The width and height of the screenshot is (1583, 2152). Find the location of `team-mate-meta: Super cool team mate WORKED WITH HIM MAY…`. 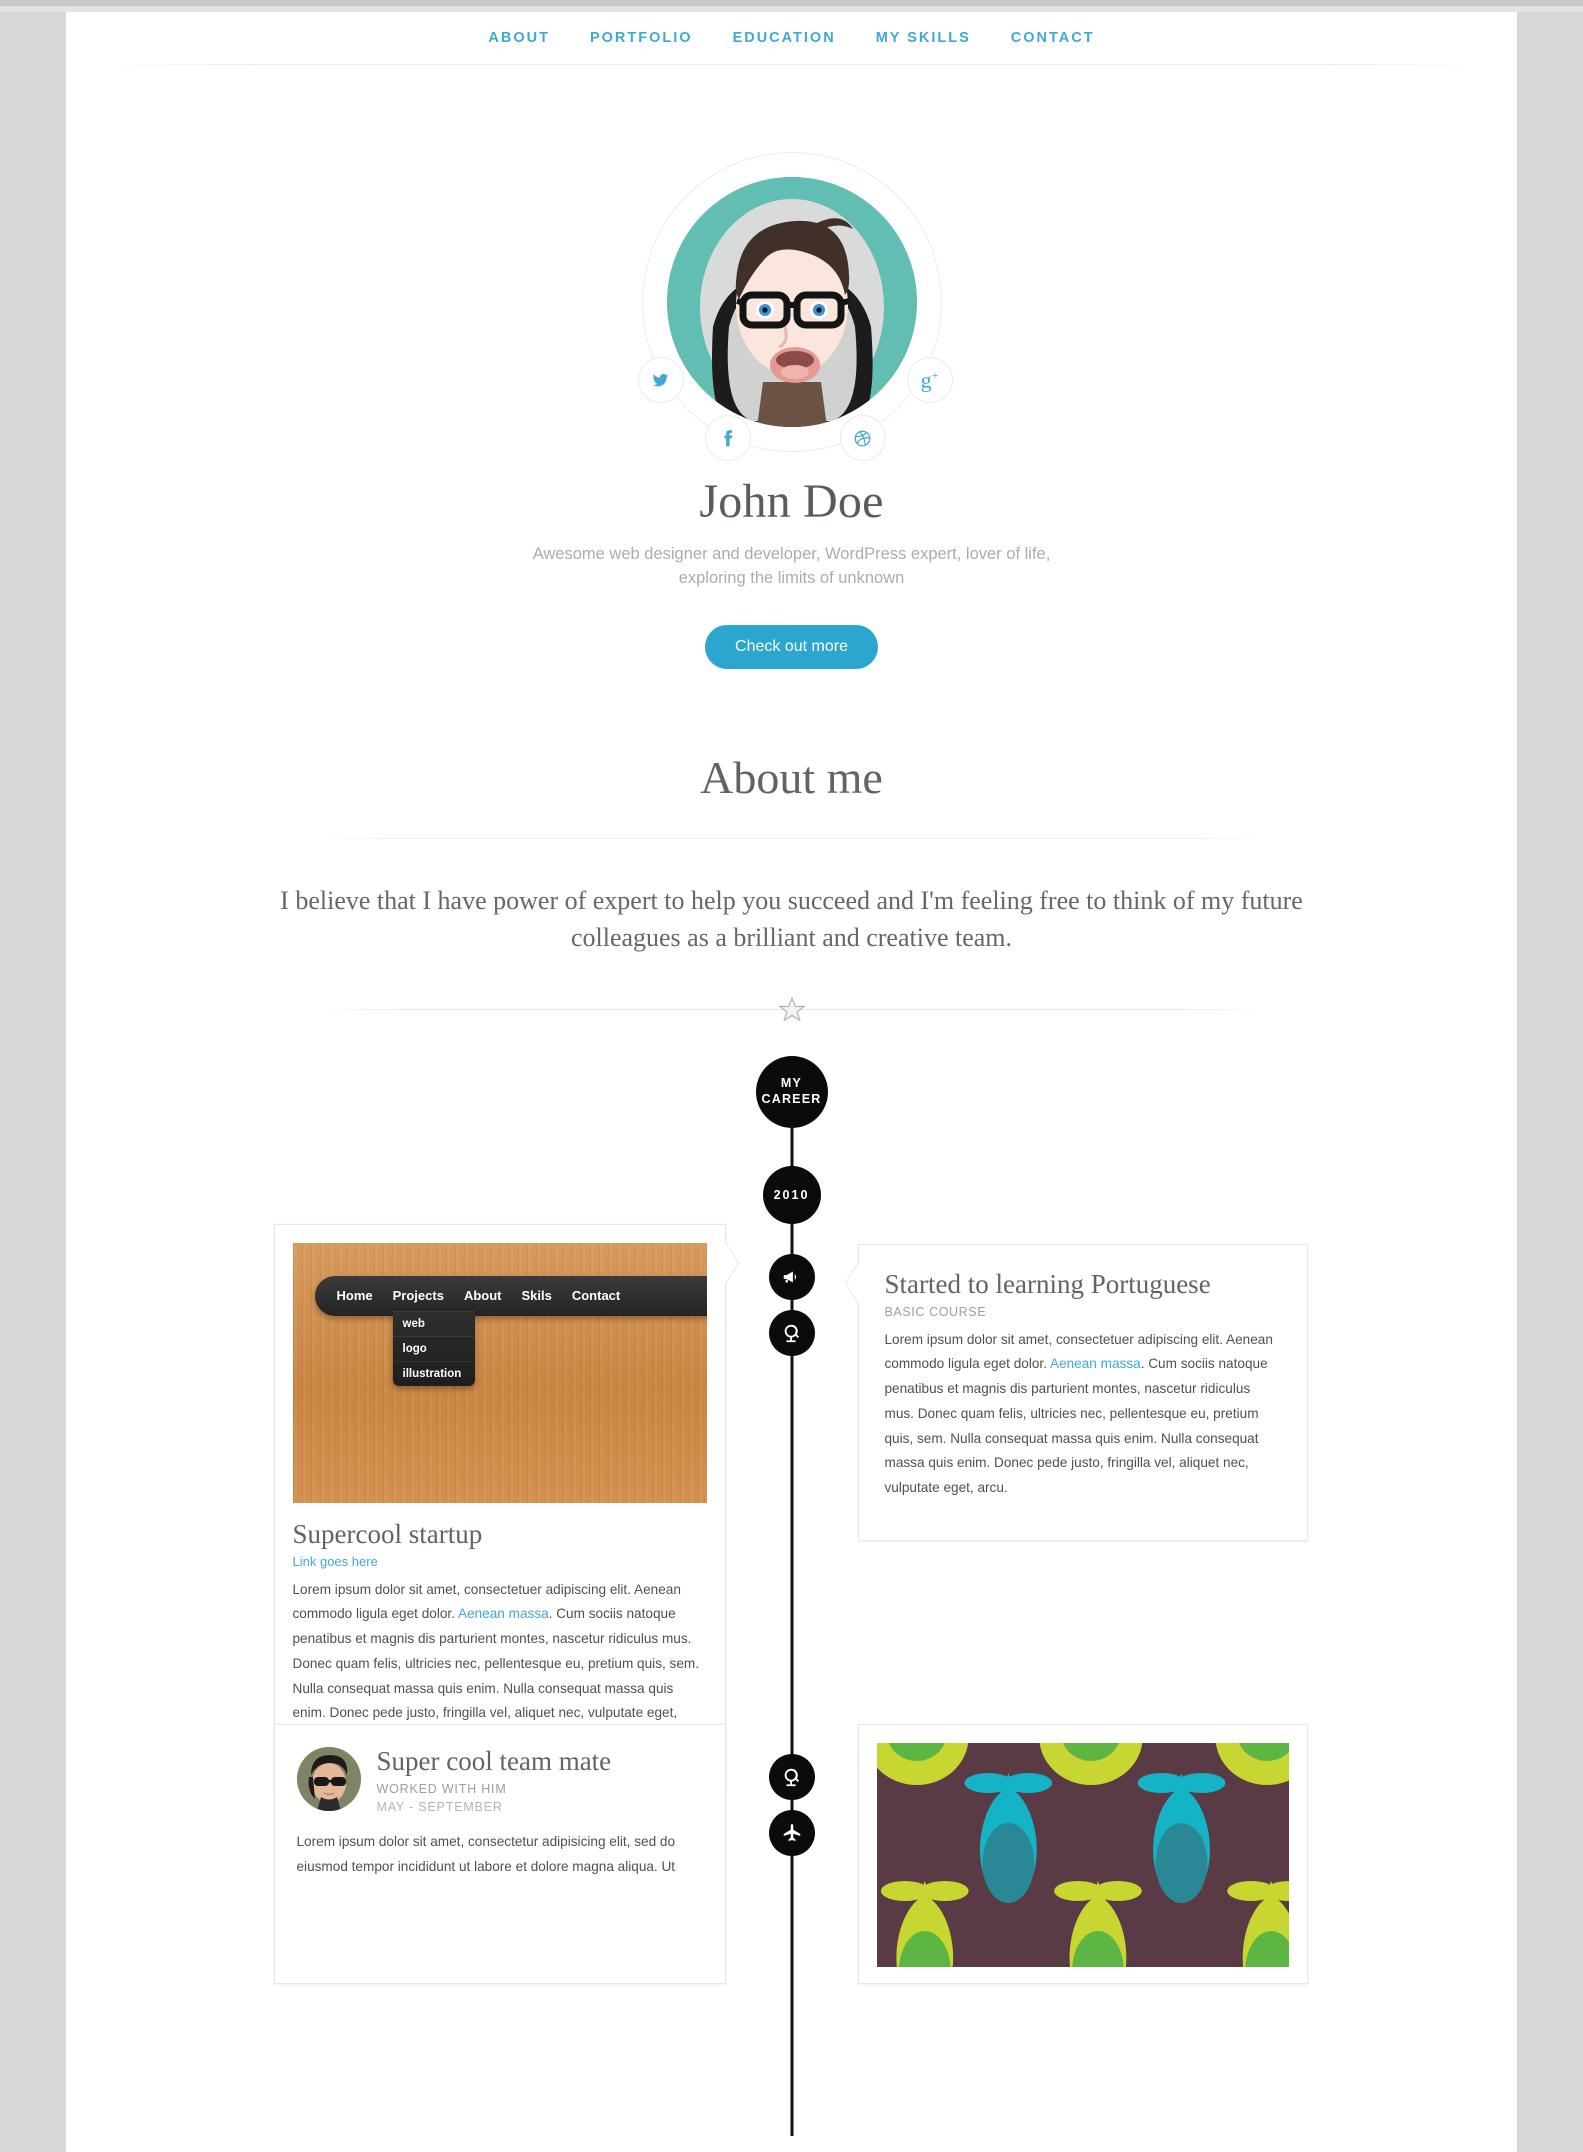

team-mate-meta: Super cool team mate WORKED WITH HIM MAY… is located at coordinates (494, 1780).